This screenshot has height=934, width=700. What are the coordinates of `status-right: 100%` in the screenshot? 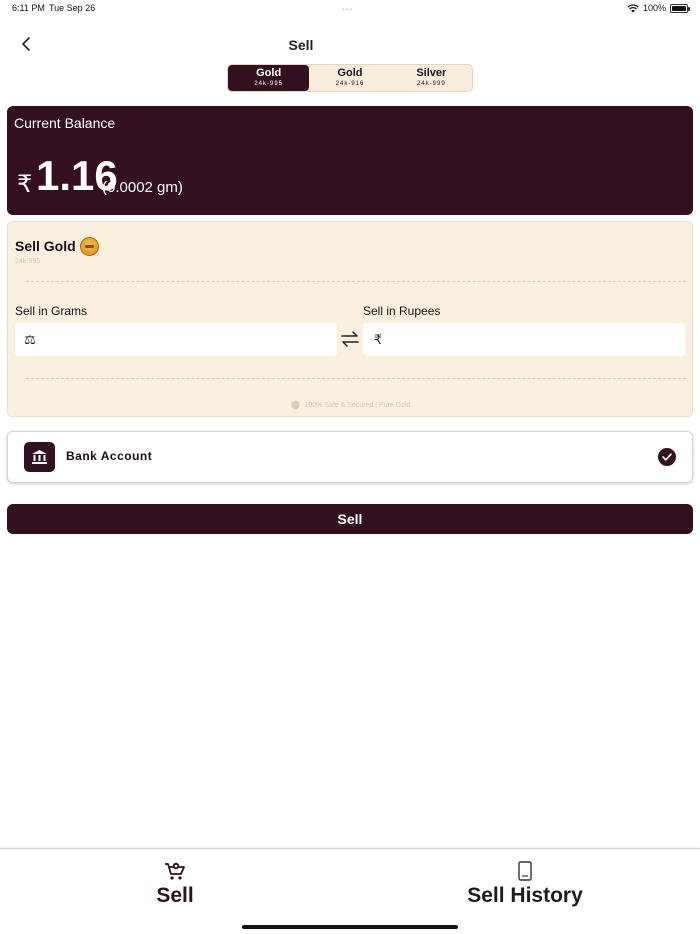 It's located at (658, 8).